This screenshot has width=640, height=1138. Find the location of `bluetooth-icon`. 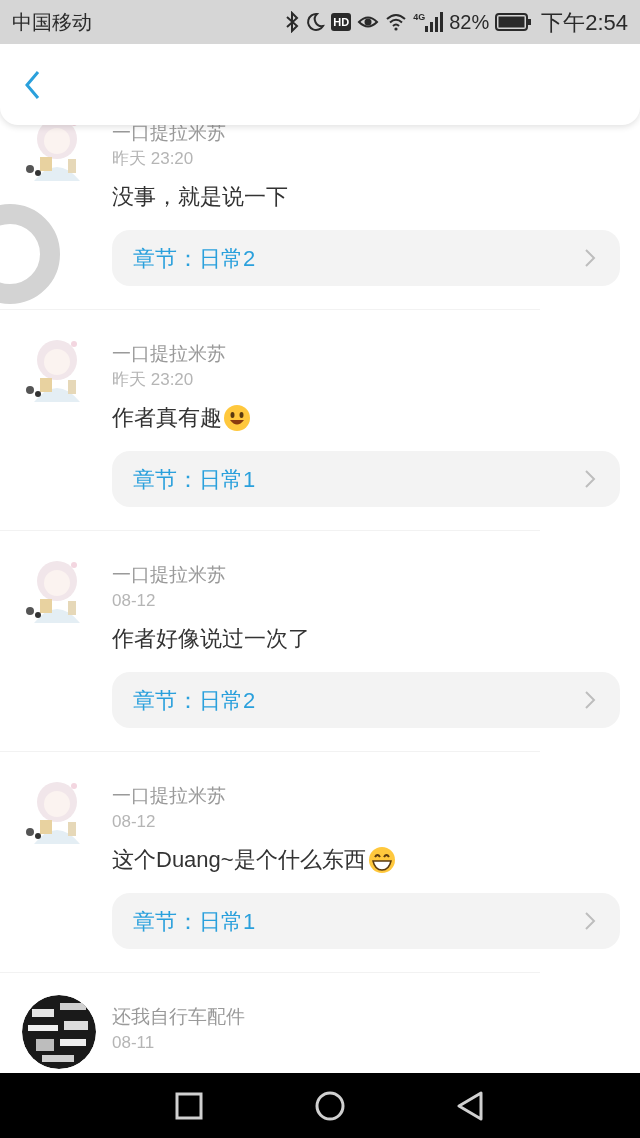

bluetooth-icon is located at coordinates (292, 22).